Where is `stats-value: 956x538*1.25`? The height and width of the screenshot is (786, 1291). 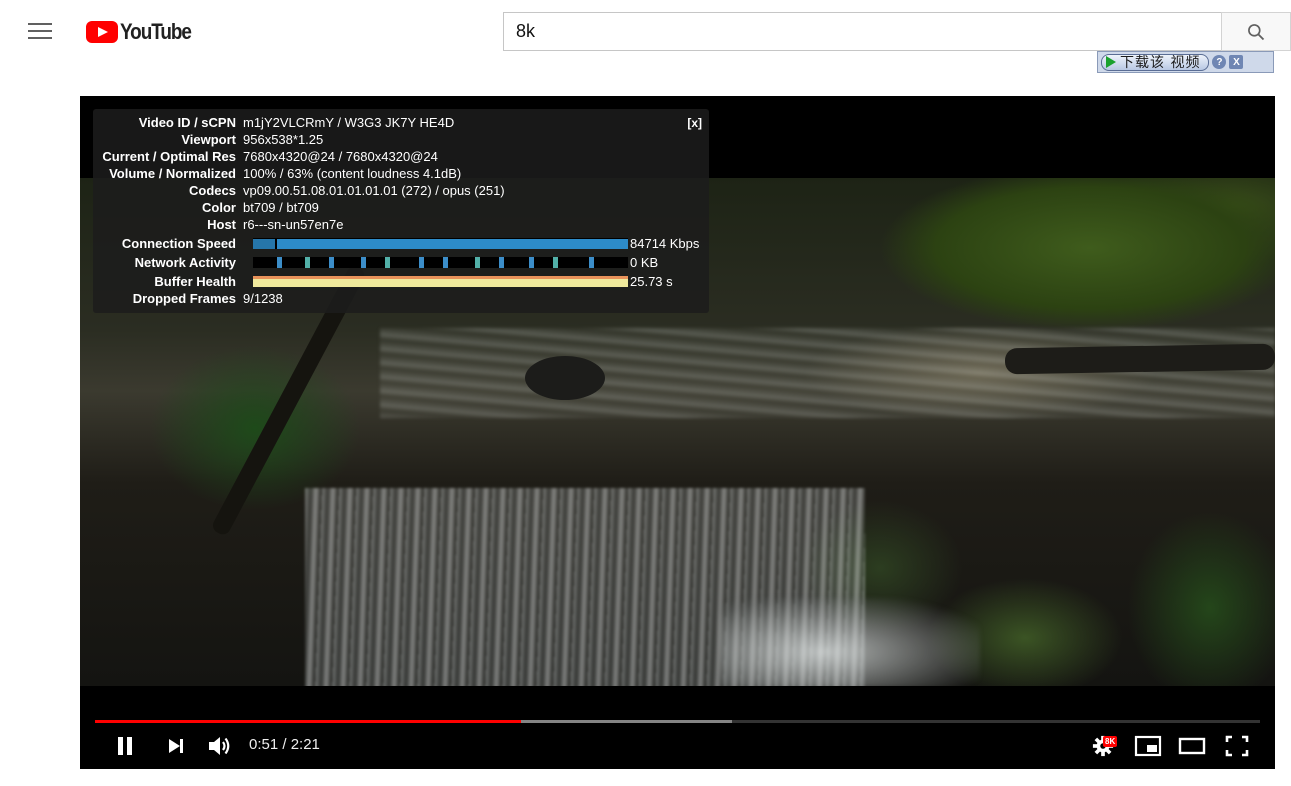 stats-value: 956x538*1.25 is located at coordinates (283, 139).